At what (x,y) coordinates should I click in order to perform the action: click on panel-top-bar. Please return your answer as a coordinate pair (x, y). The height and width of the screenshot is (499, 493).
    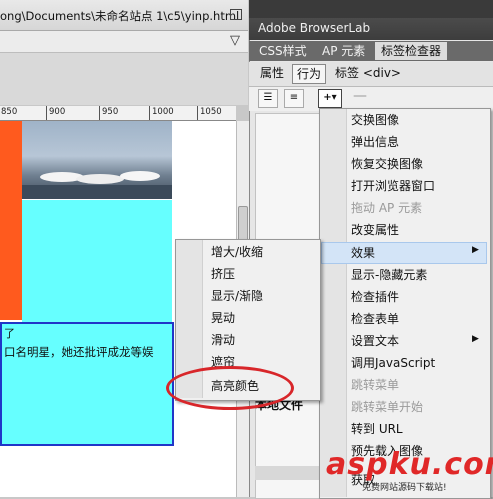
    Looking at the image, I should click on (371, 9).